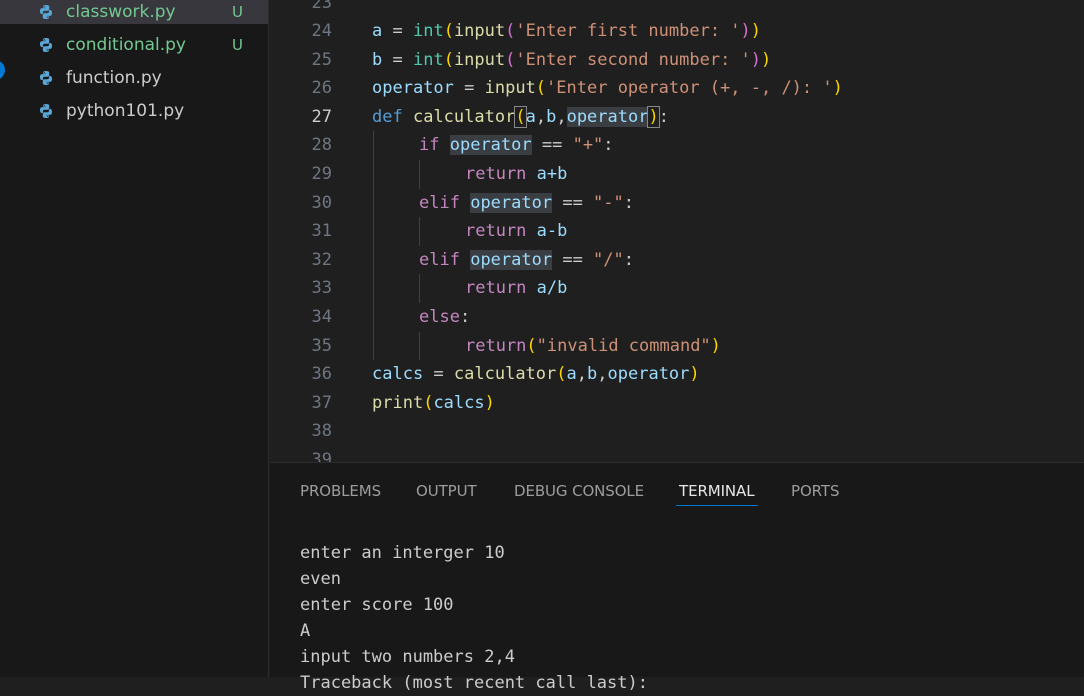 The width and height of the screenshot is (1084, 696). What do you see at coordinates (321, 456) in the screenshot?
I see `line-number: 39` at bounding box center [321, 456].